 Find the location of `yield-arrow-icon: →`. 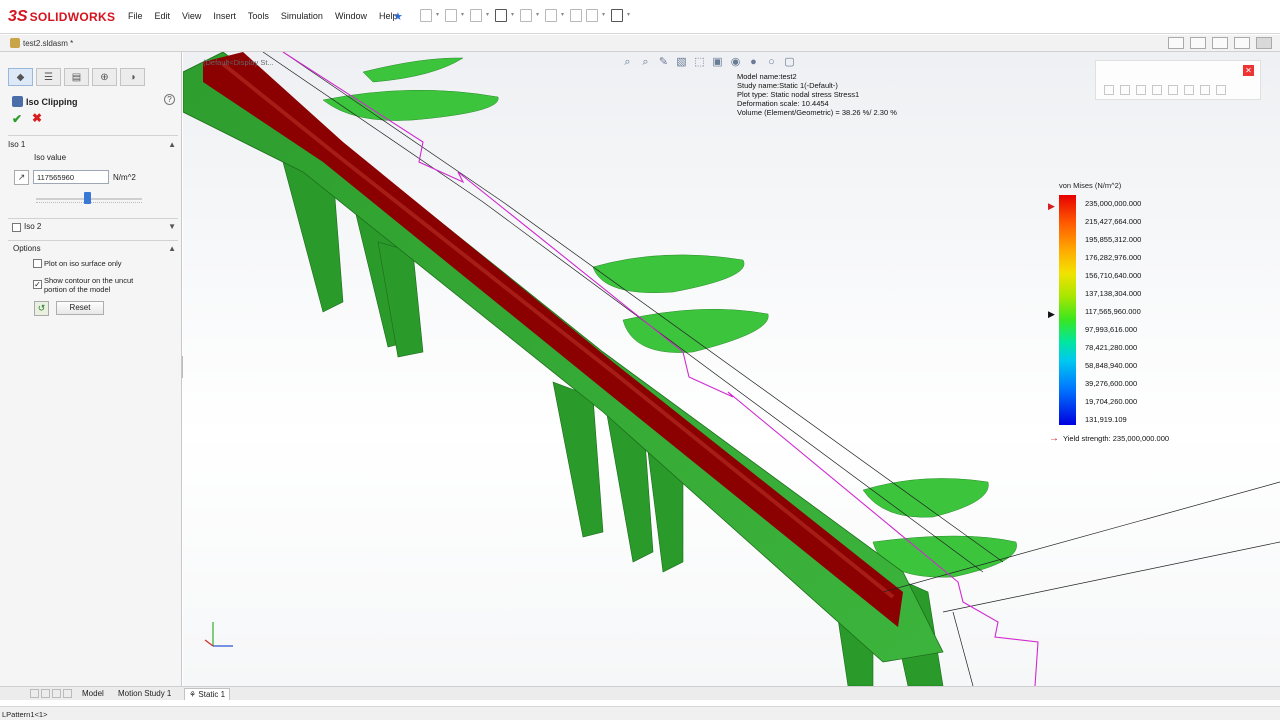

yield-arrow-icon: → is located at coordinates (1054, 438).